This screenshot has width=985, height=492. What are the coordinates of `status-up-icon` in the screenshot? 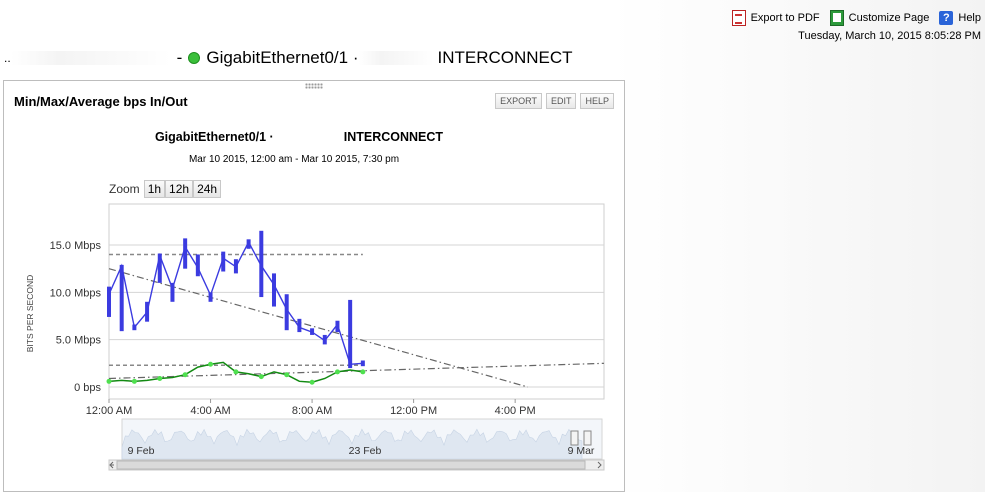 It's located at (194, 58).